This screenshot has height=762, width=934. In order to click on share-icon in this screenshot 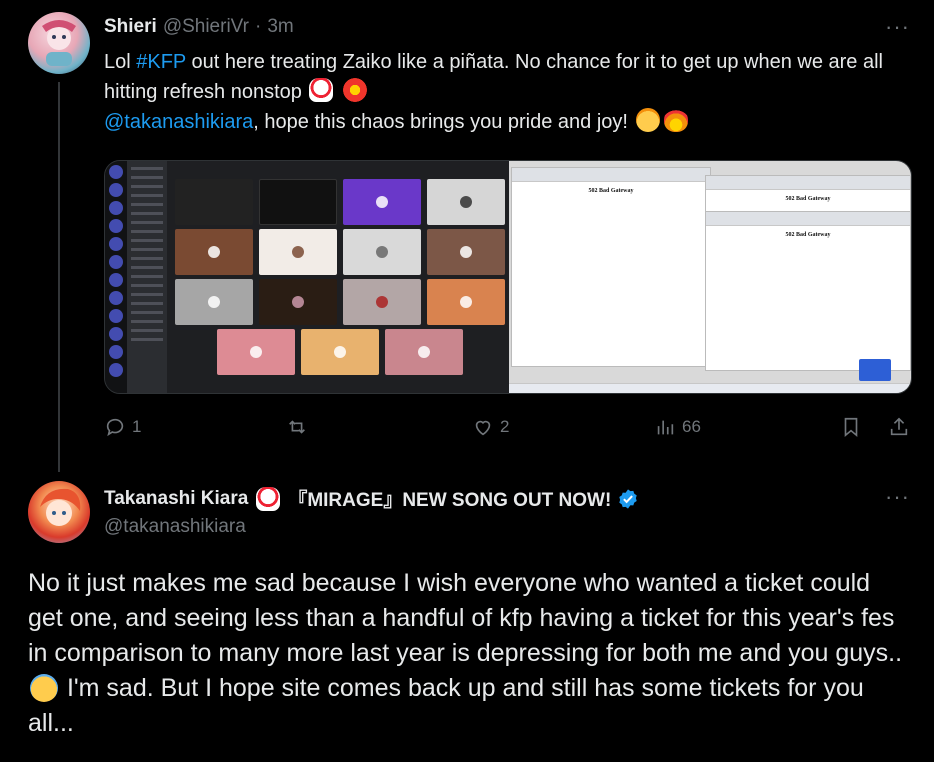, I will do `click(899, 426)`.